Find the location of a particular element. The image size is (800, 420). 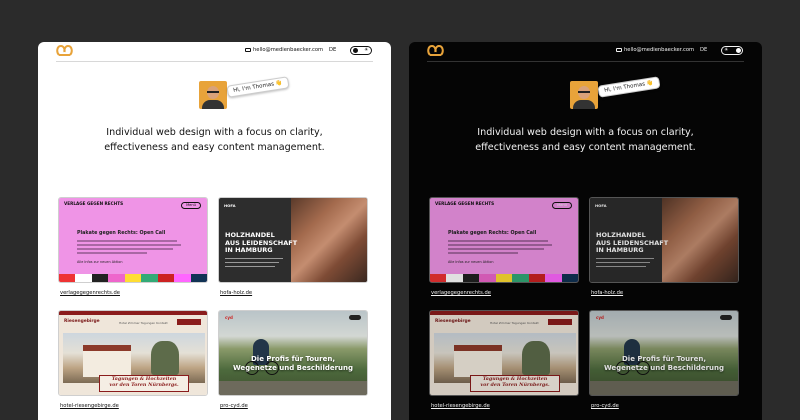

project-link: Alle Infos zur neuen Aktion is located at coordinates (100, 262).